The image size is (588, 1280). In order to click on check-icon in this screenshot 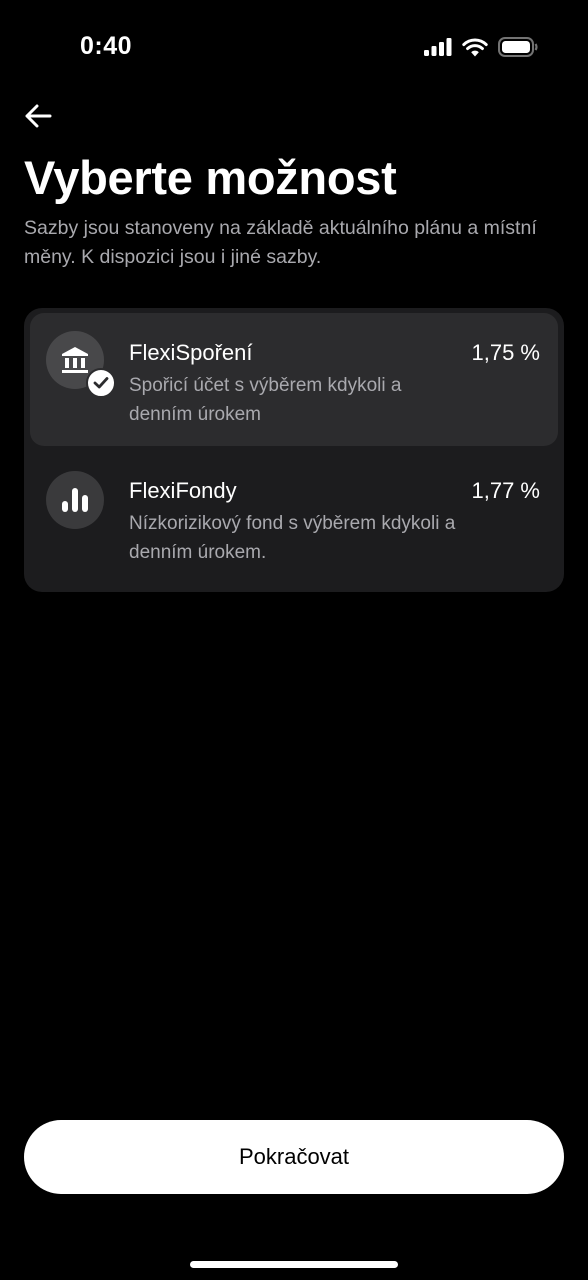, I will do `click(101, 383)`.